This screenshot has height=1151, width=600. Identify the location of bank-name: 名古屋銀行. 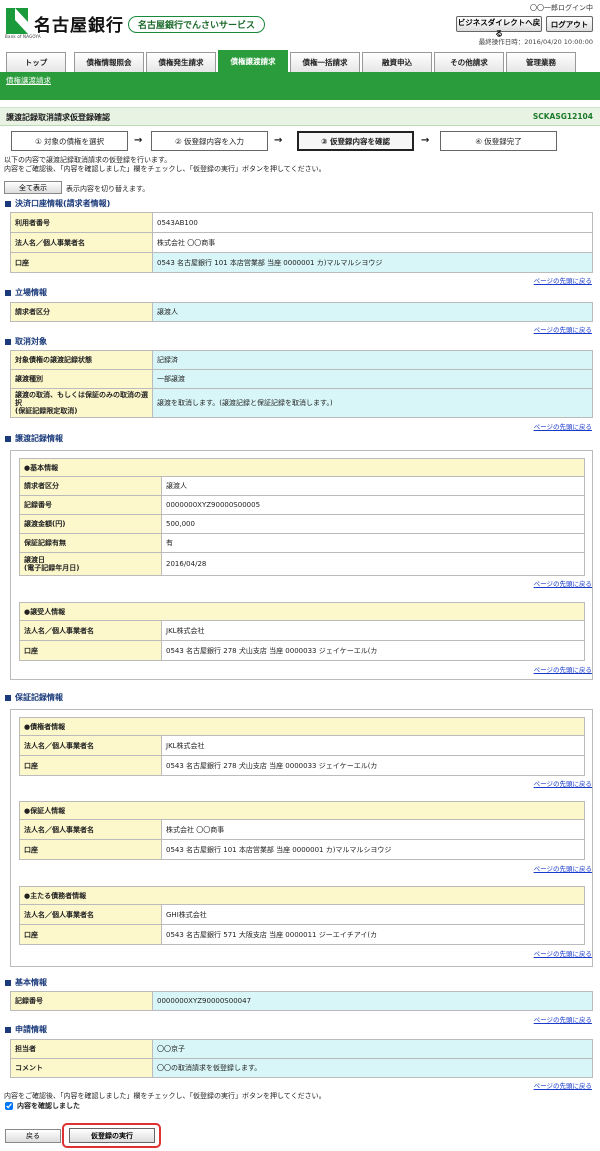
(79, 26).